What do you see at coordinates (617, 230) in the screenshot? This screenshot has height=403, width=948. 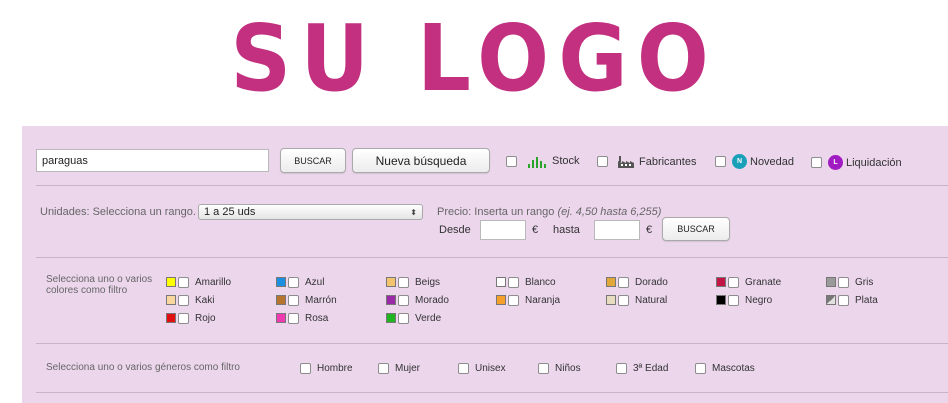 I see `price-to-input` at bounding box center [617, 230].